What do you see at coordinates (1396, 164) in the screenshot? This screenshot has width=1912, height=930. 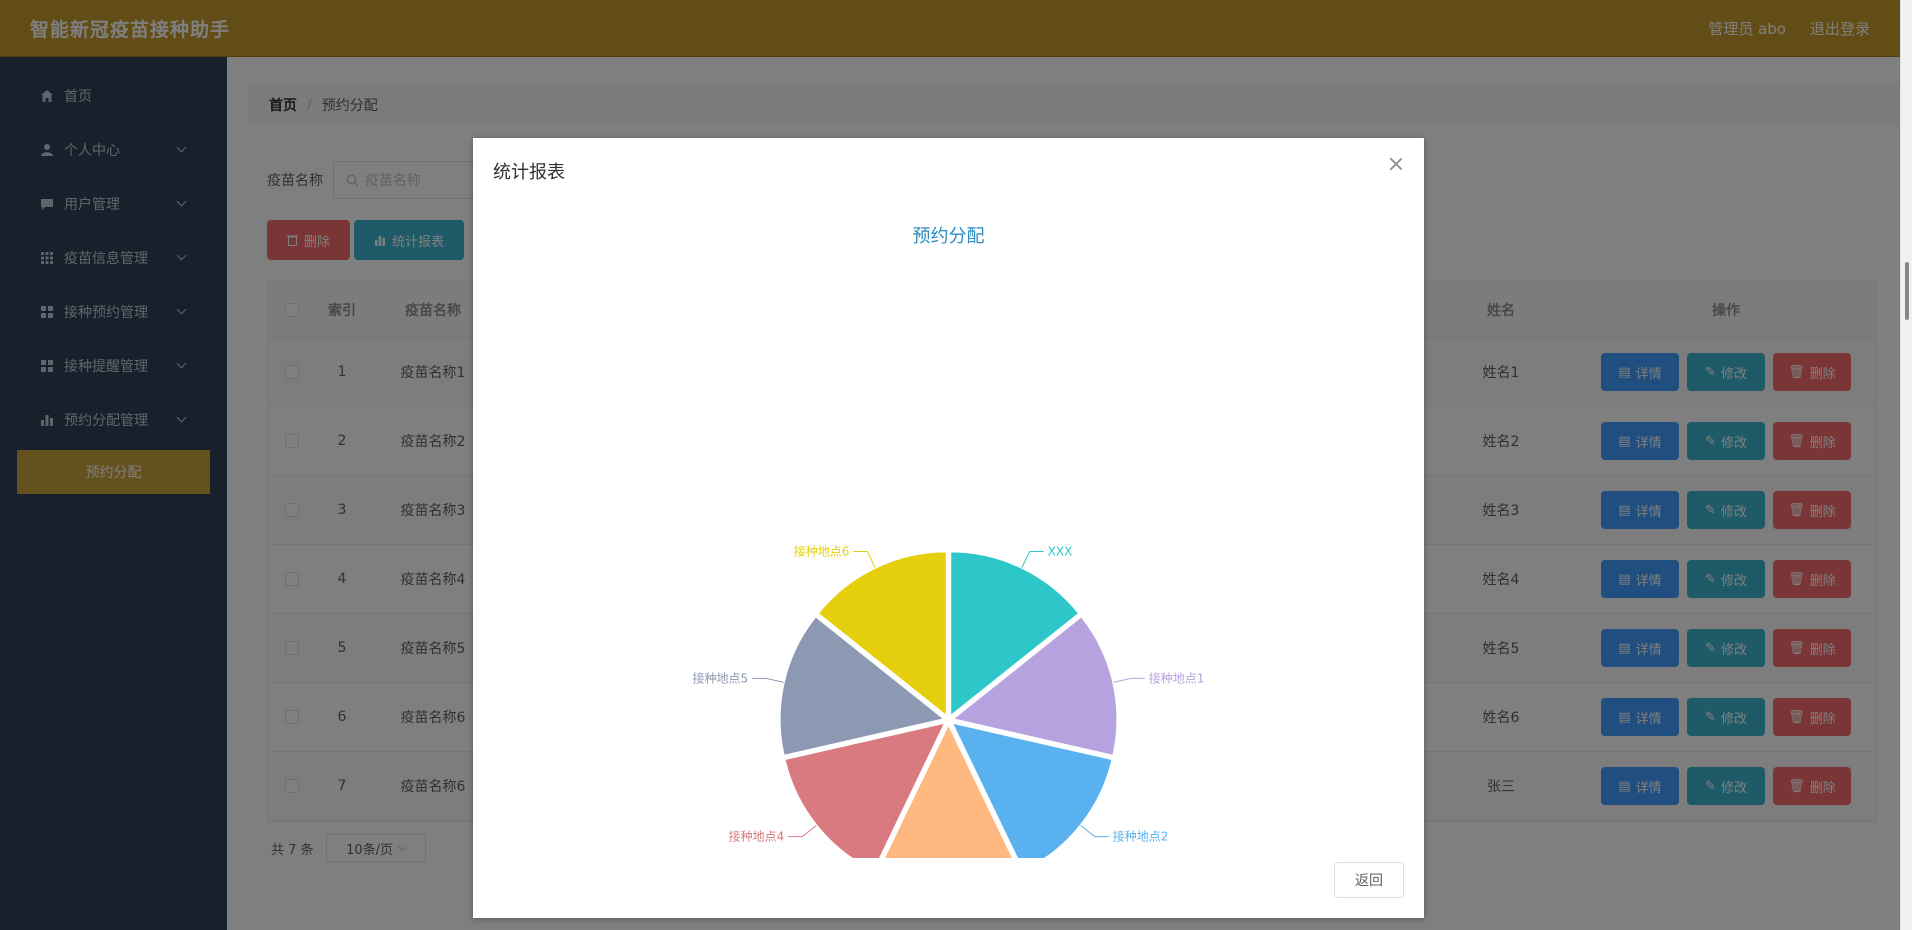 I see `close-icon` at bounding box center [1396, 164].